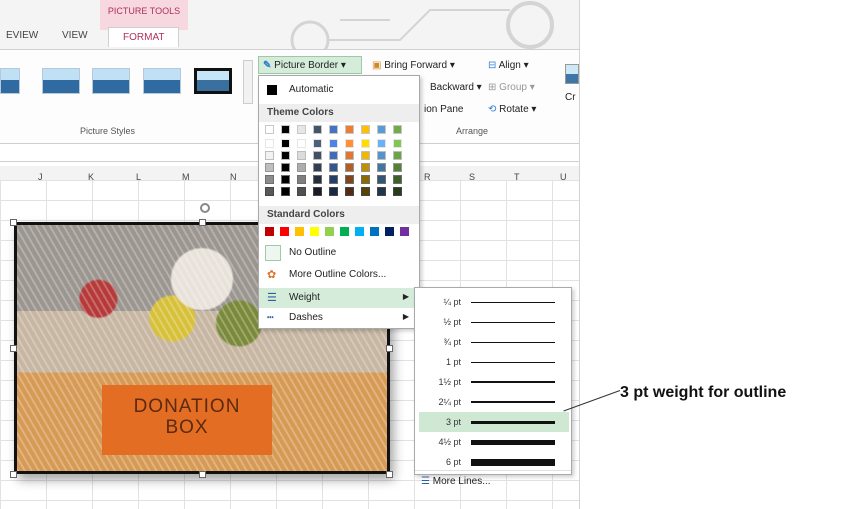 This screenshot has height=509, width=841. I want to click on rotate-button: ⟲ Rotate ▾, so click(512, 109).